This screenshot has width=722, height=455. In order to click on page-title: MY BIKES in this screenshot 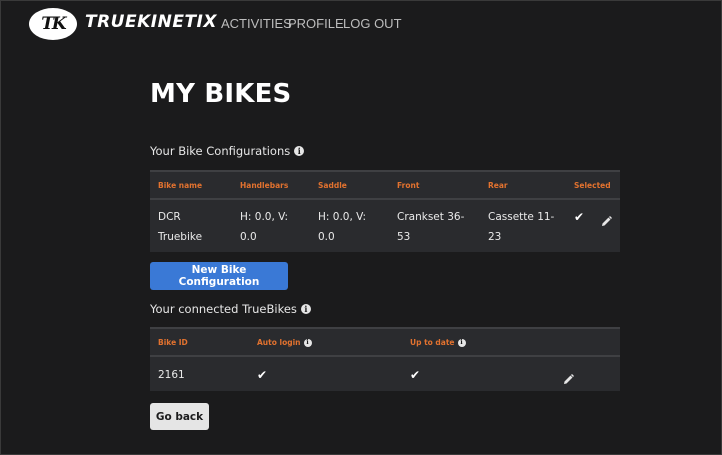, I will do `click(221, 94)`.